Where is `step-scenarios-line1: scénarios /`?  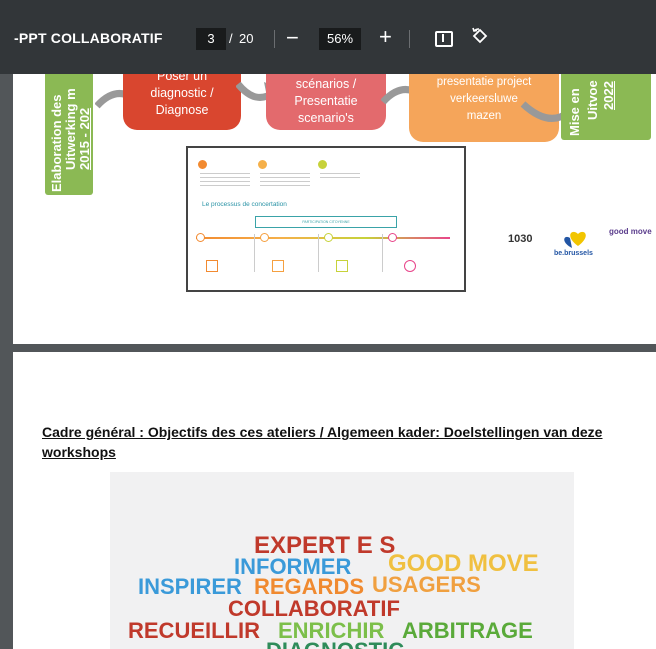 step-scenarios-line1: scénarios / is located at coordinates (326, 84).